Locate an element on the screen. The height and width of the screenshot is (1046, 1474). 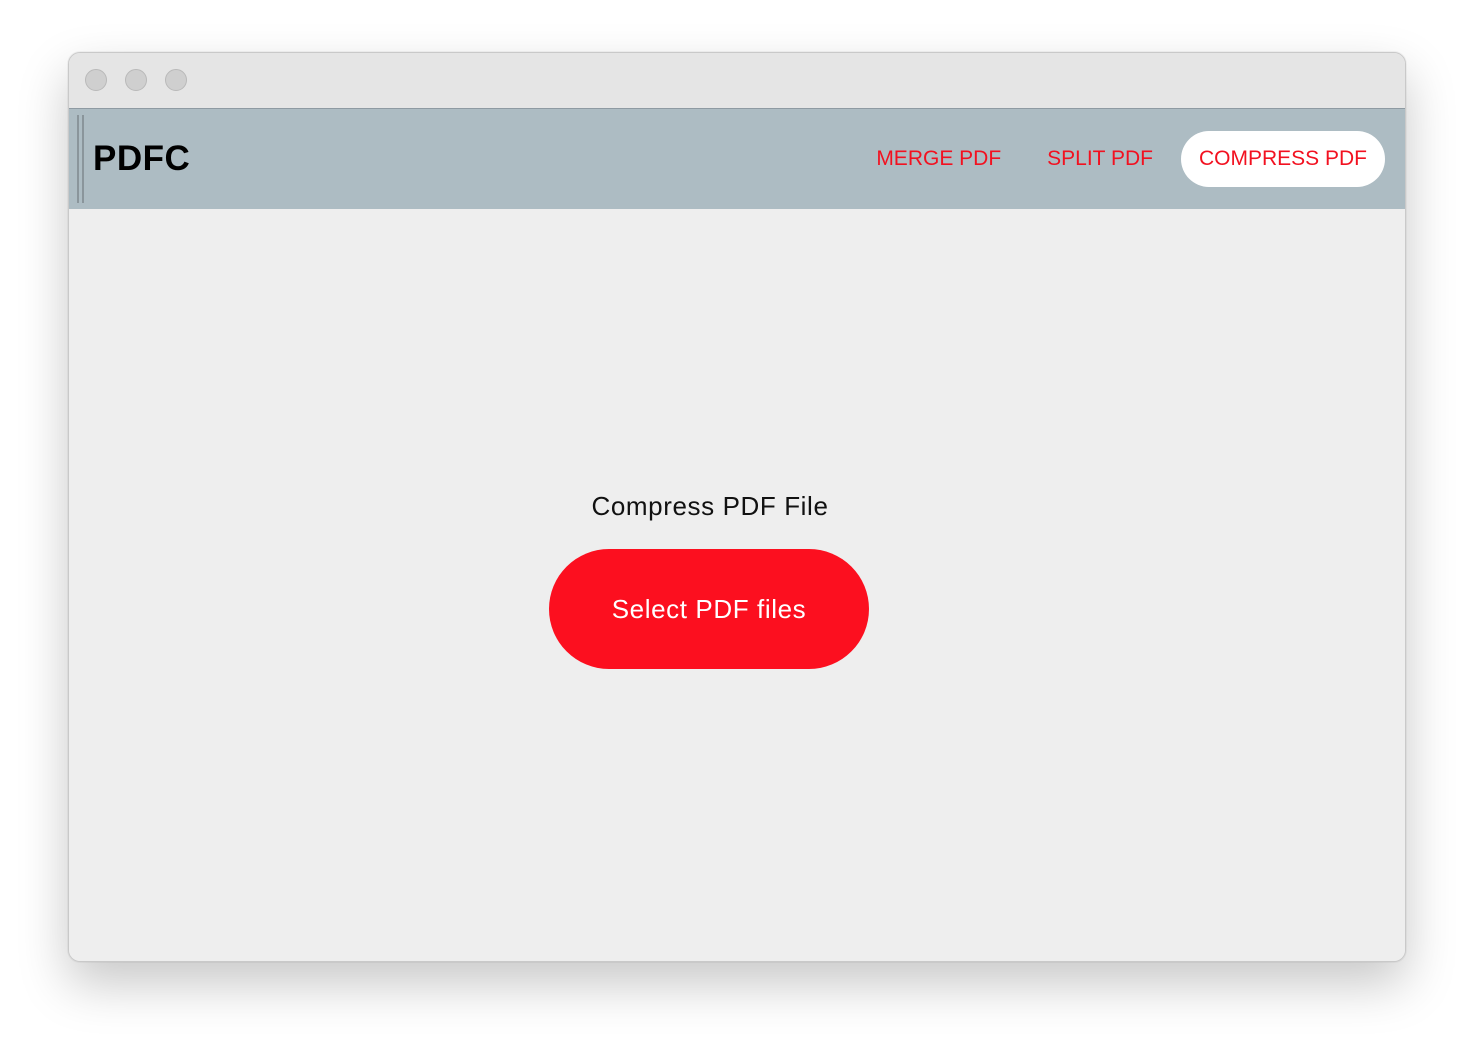
brand-logo-text: PDFC is located at coordinates (142, 158).